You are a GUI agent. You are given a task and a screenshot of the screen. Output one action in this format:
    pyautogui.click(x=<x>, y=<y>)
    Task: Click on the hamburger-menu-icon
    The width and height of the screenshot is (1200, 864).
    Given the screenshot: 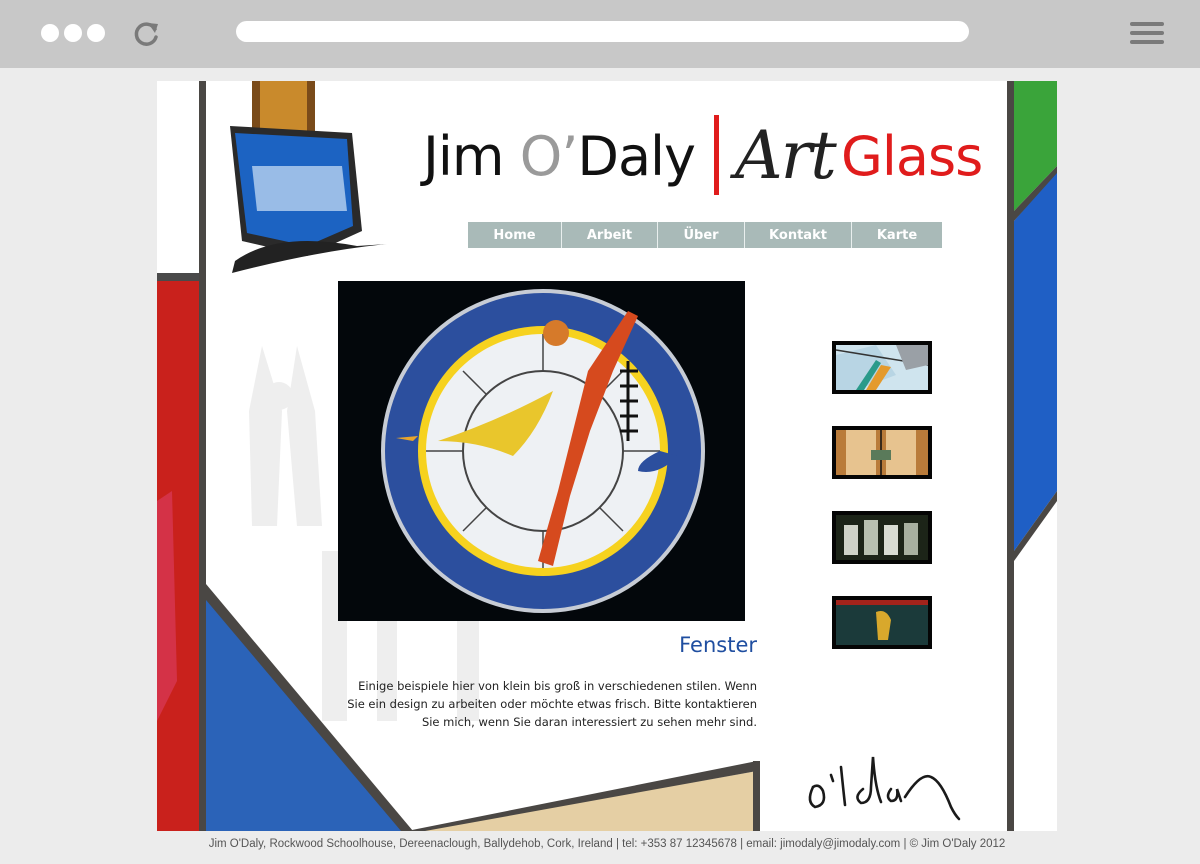 What is the action you would take?
    pyautogui.click(x=1147, y=33)
    